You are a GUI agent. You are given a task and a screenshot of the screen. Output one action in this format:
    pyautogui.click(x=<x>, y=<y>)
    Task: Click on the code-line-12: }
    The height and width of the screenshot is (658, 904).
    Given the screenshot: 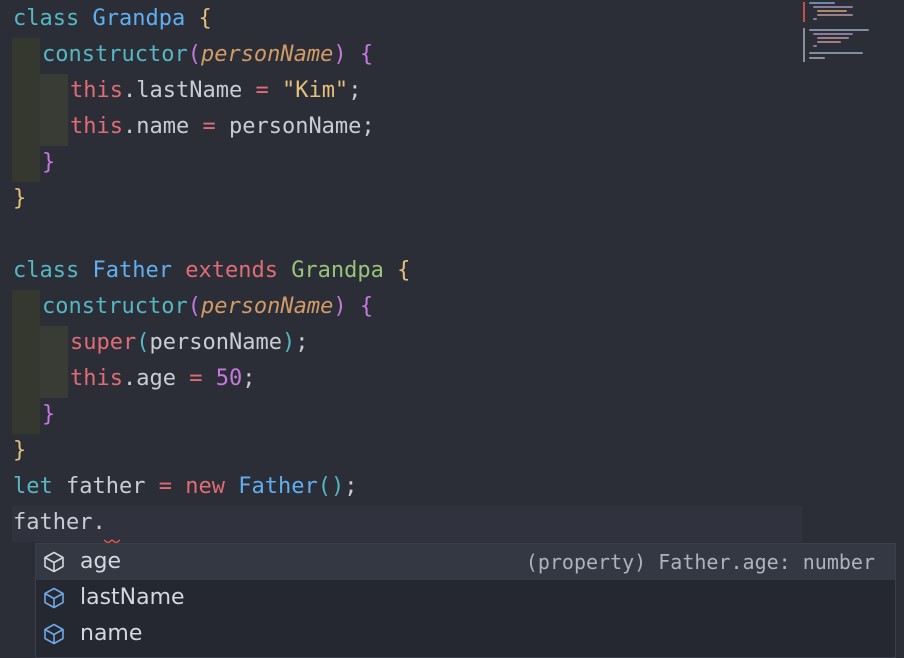 What is the action you would take?
    pyautogui.click(x=49, y=414)
    